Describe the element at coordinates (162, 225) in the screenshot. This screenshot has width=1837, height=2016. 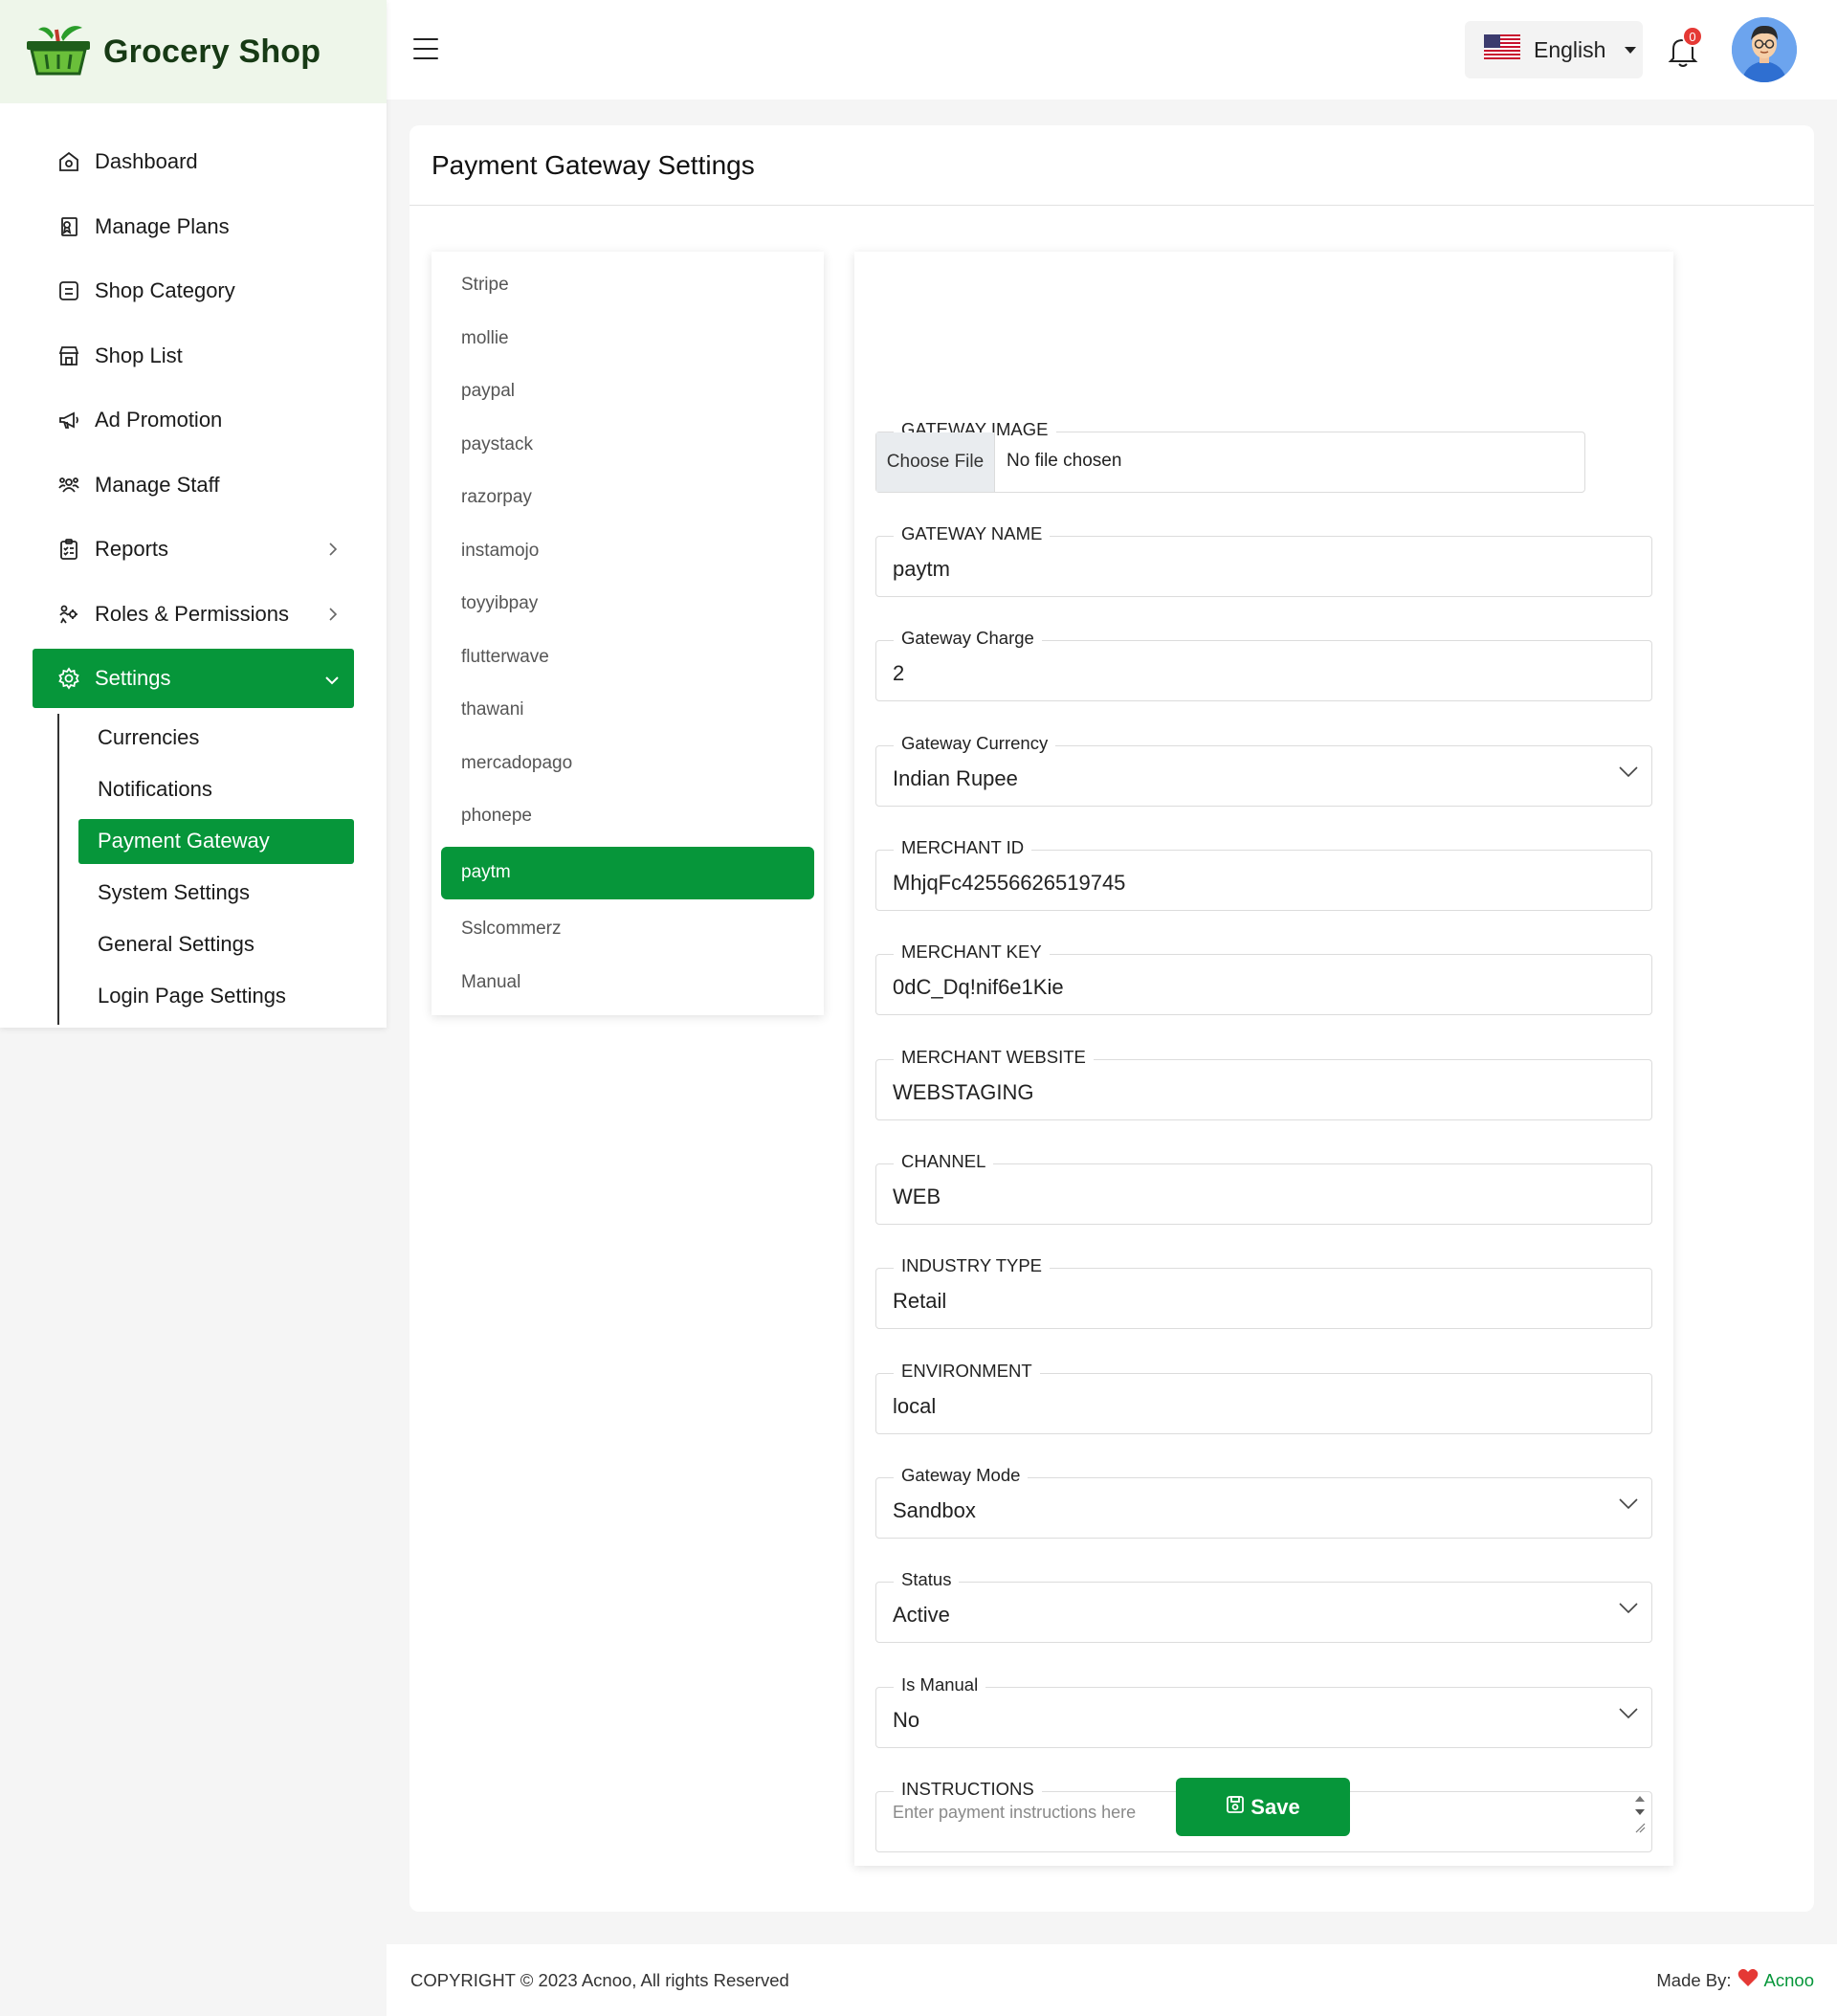
I see `sidebar-item-label: Manage Plans` at that location.